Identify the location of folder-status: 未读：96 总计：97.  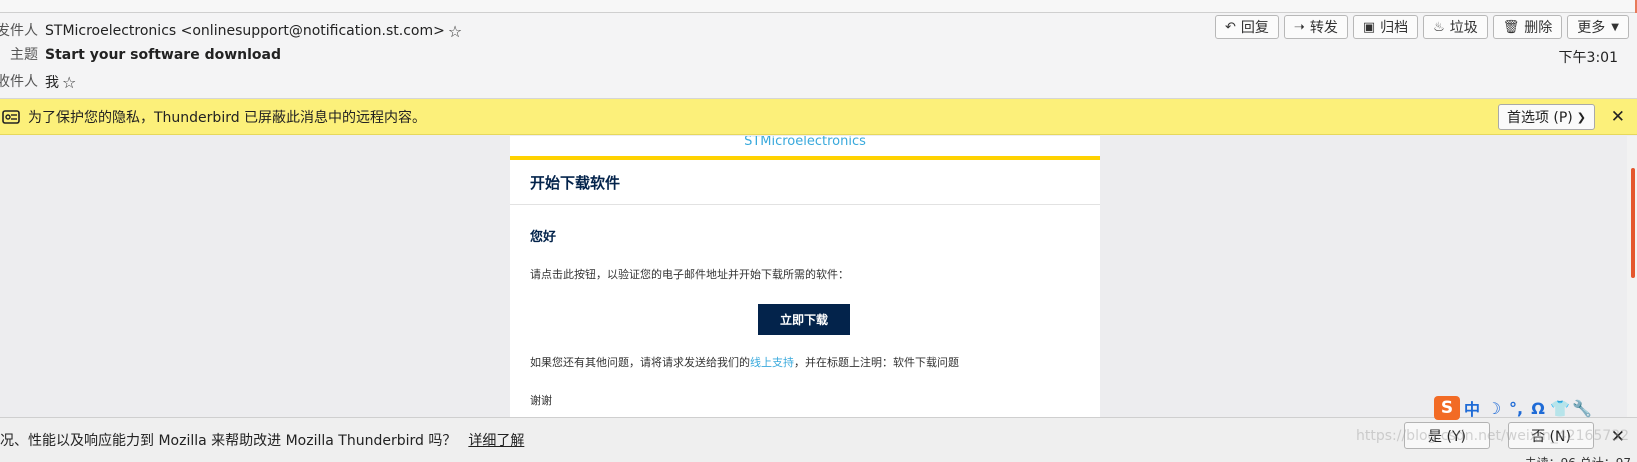
(1578, 458).